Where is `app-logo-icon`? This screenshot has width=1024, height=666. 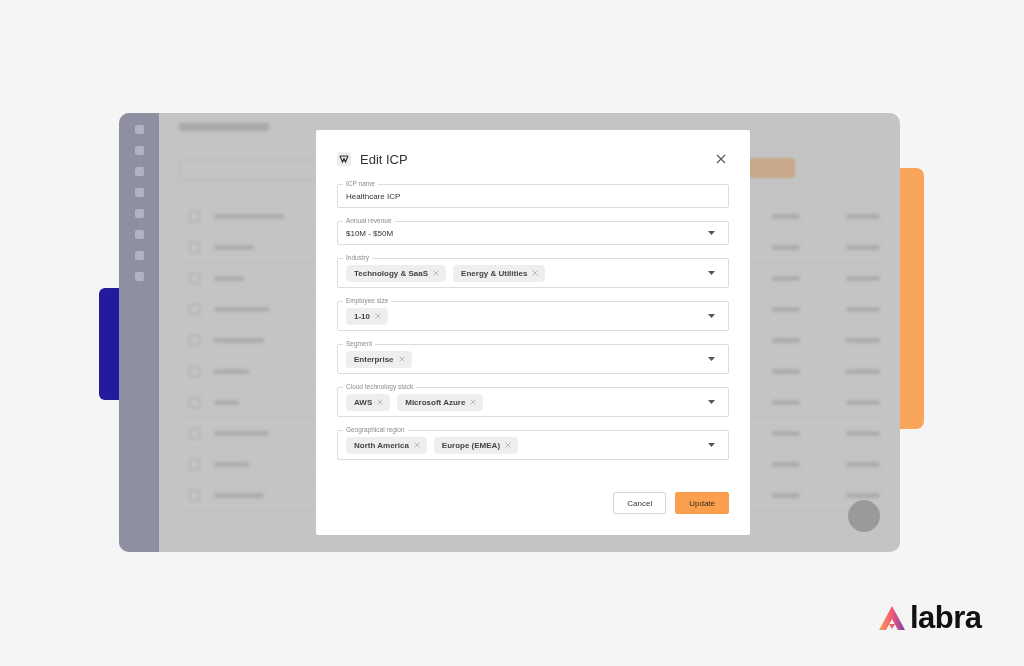
app-logo-icon is located at coordinates (344, 159).